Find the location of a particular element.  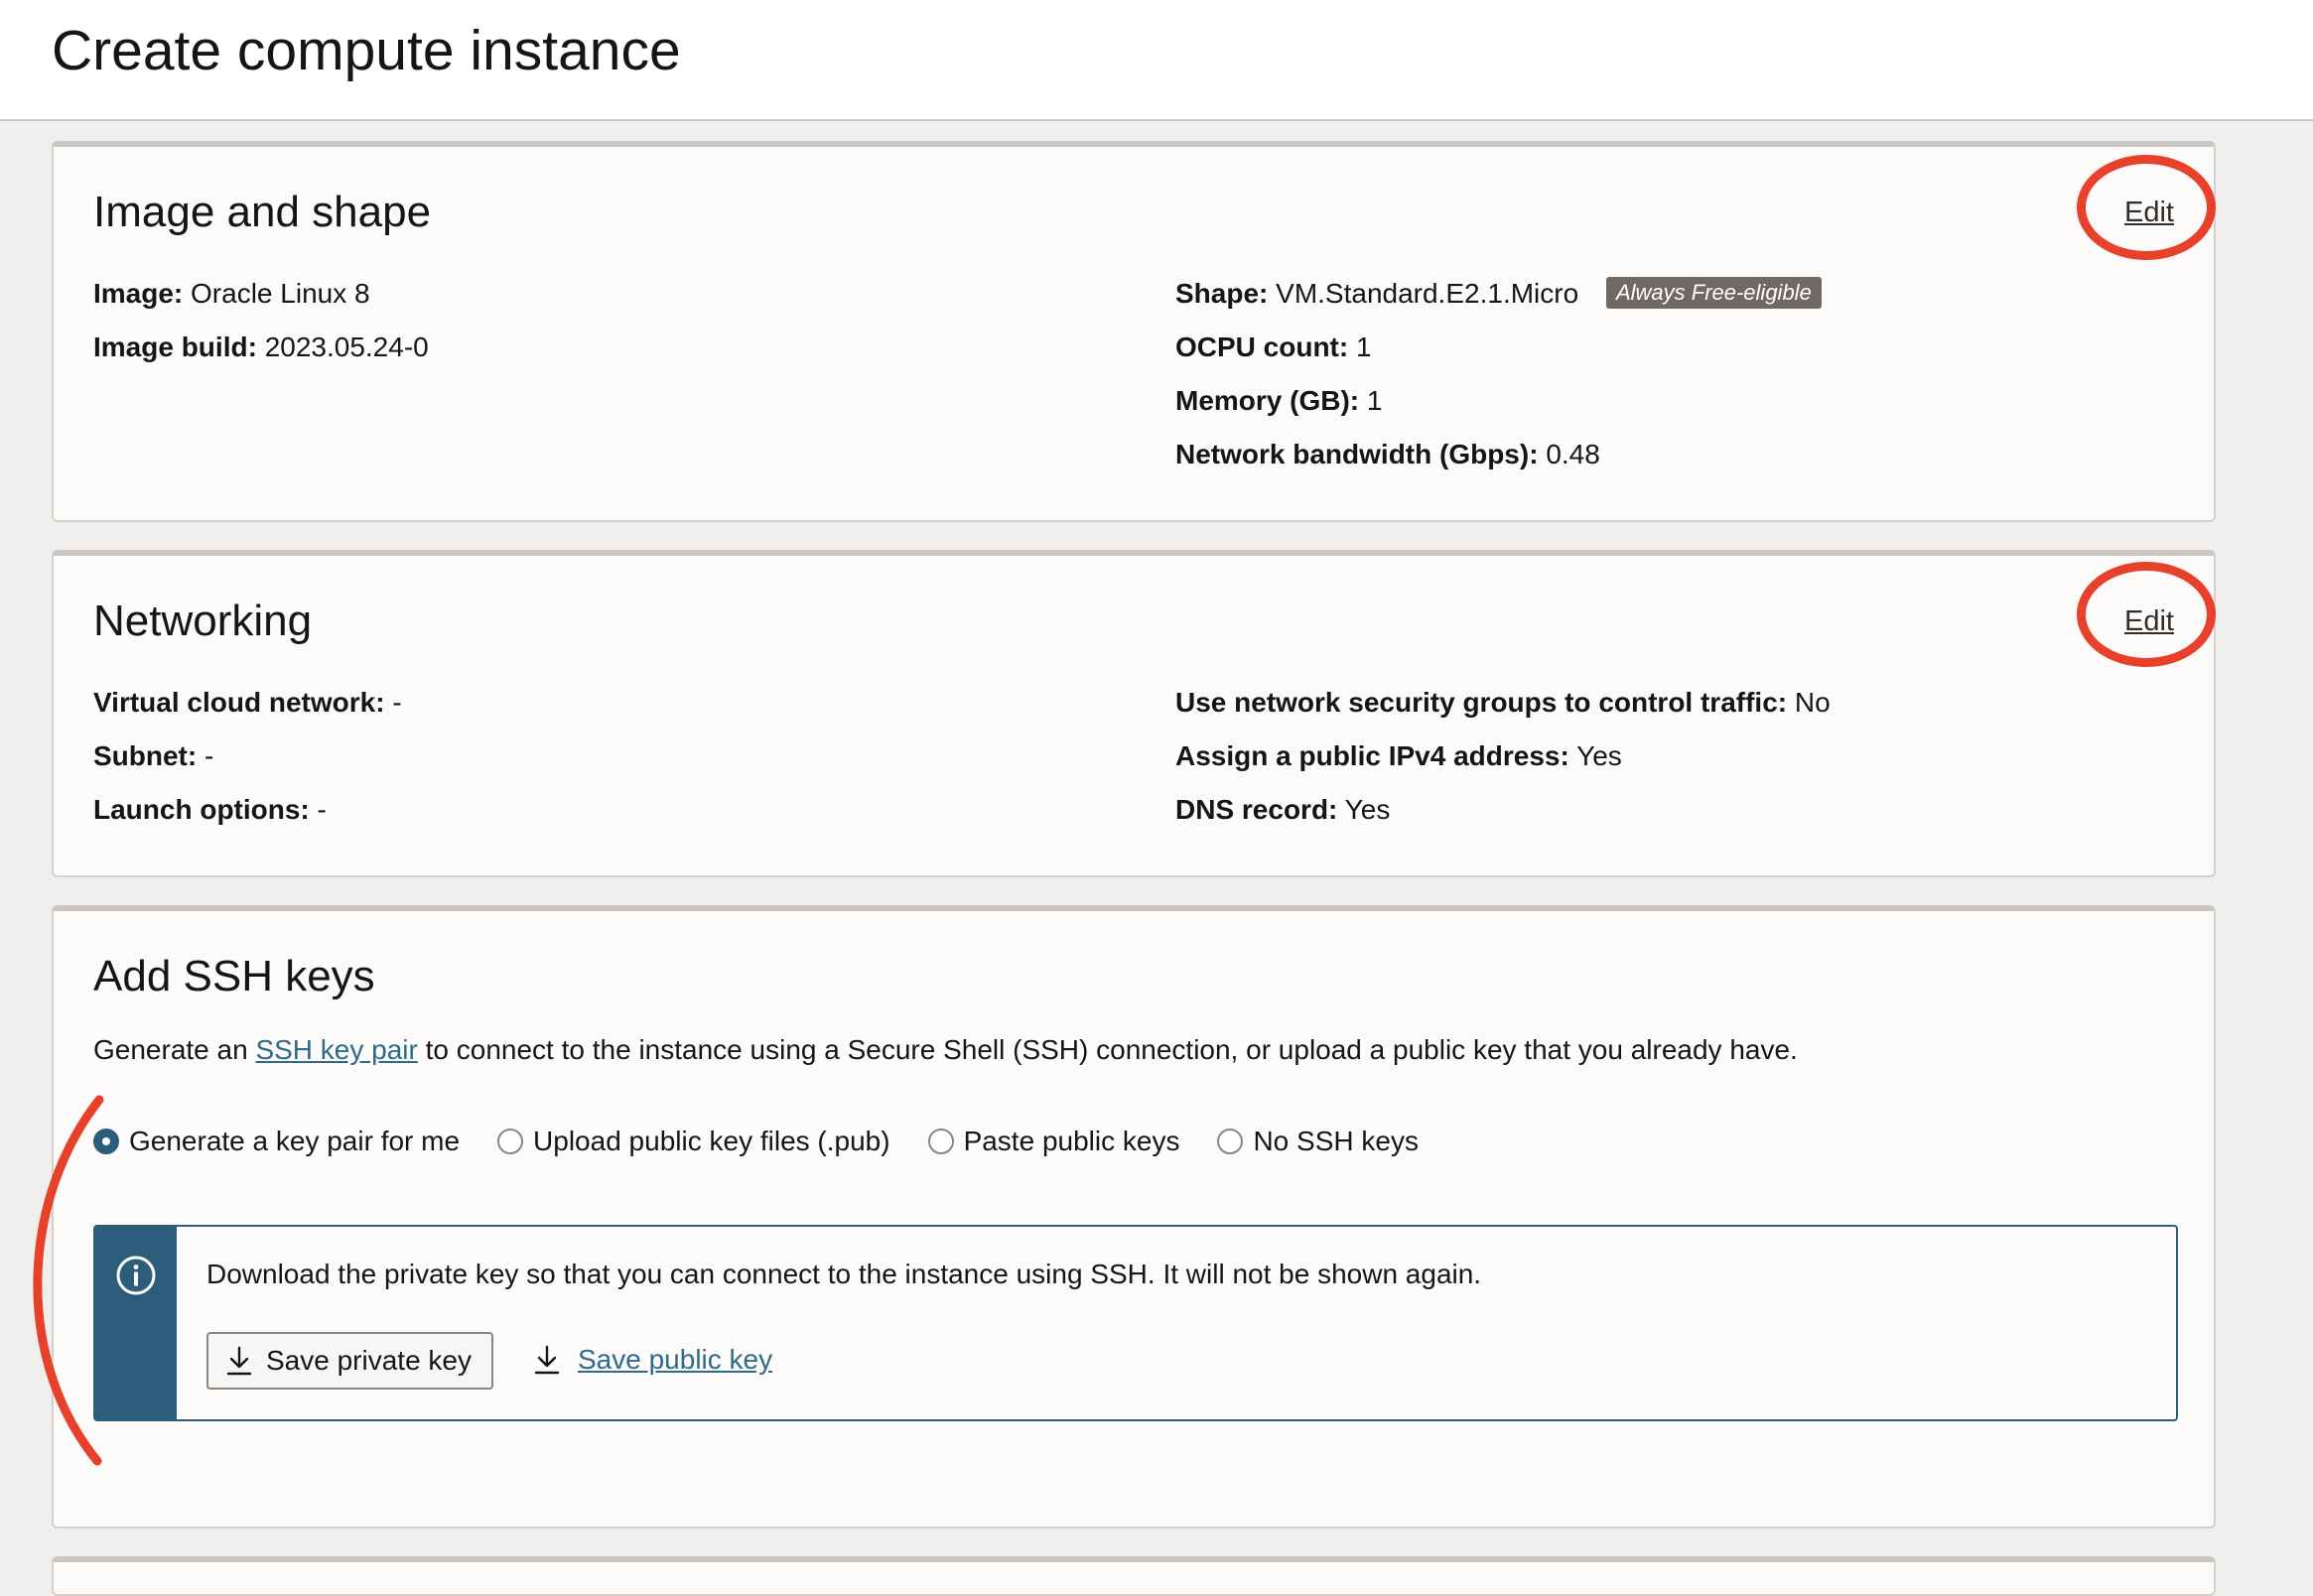

image-field: Image: Oracle Linux 8 is located at coordinates (231, 294).